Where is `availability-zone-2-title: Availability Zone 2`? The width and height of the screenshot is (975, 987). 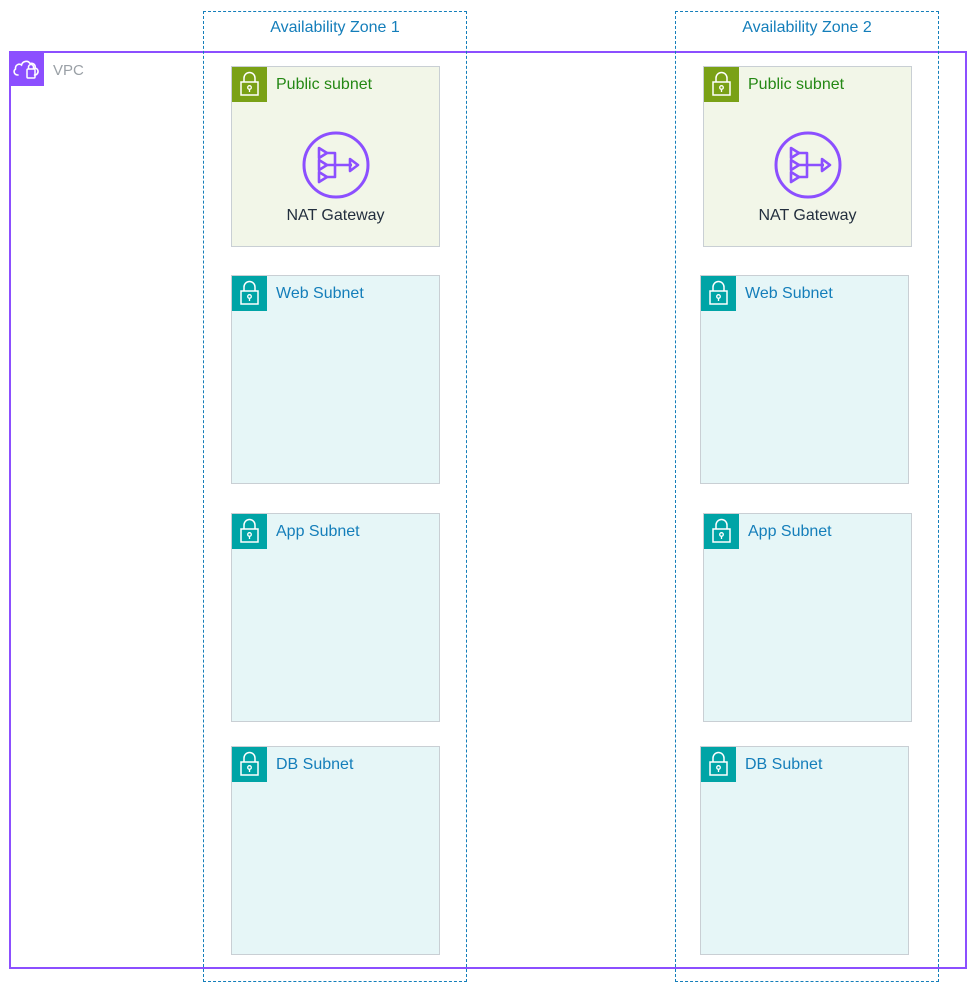 availability-zone-2-title: Availability Zone 2 is located at coordinates (807, 27).